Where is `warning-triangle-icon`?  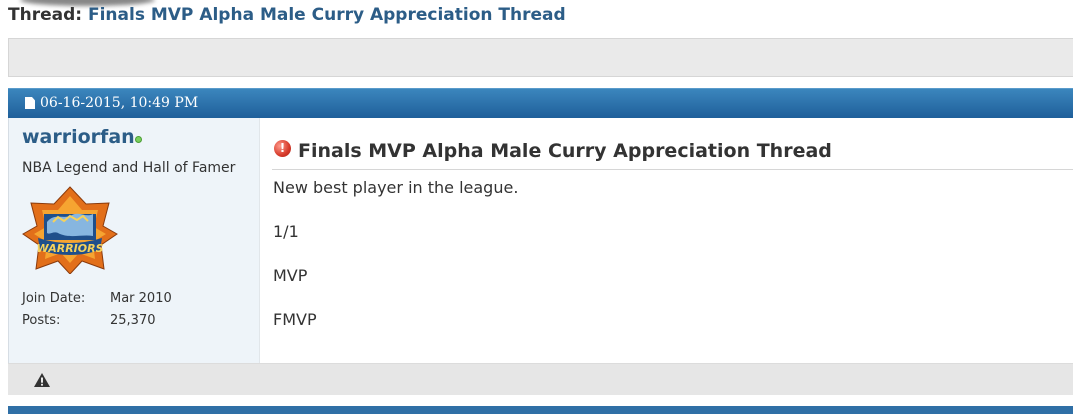
warning-triangle-icon is located at coordinates (42, 380).